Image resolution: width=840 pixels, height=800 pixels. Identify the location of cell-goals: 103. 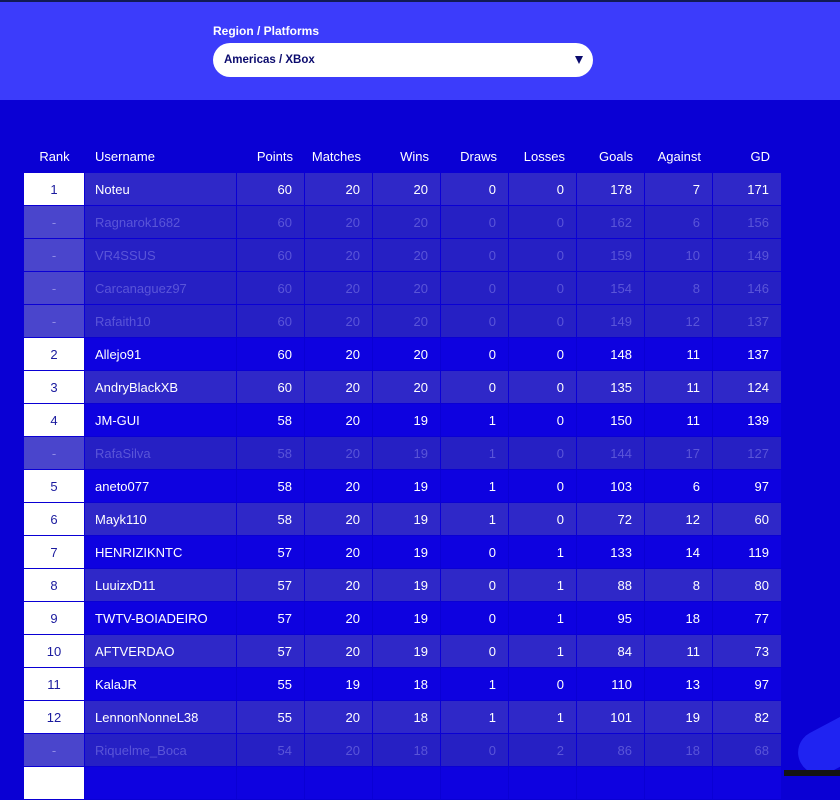
(611, 486).